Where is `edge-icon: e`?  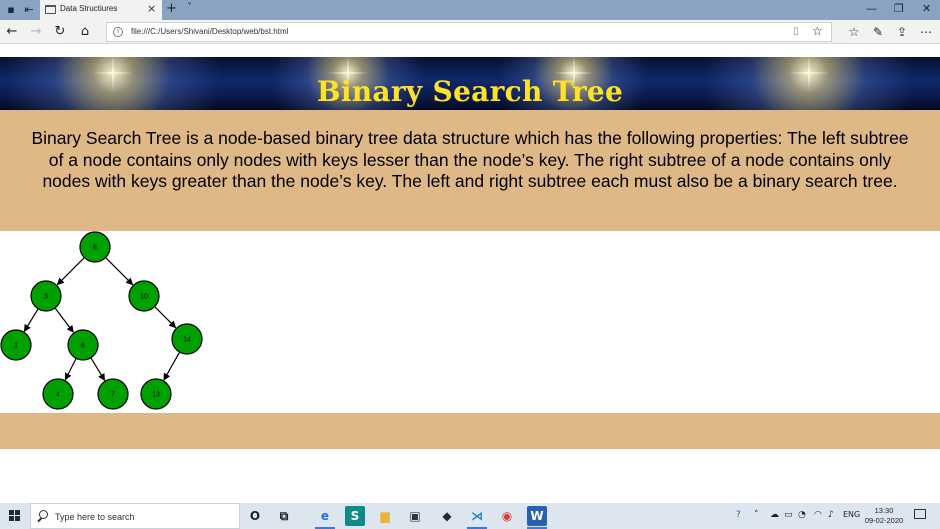 edge-icon: e is located at coordinates (325, 517).